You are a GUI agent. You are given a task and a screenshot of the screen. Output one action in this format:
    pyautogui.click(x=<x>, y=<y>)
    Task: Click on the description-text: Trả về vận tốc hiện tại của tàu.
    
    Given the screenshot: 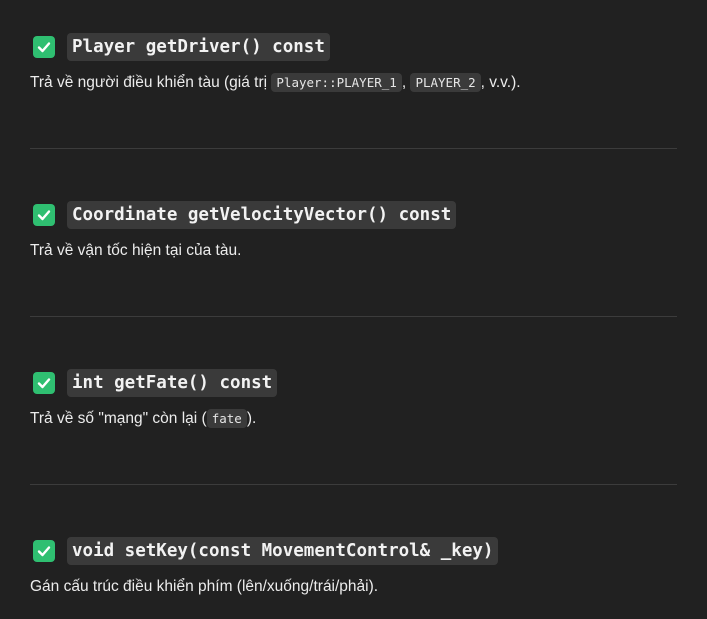 What is the action you would take?
    pyautogui.click(x=136, y=250)
    